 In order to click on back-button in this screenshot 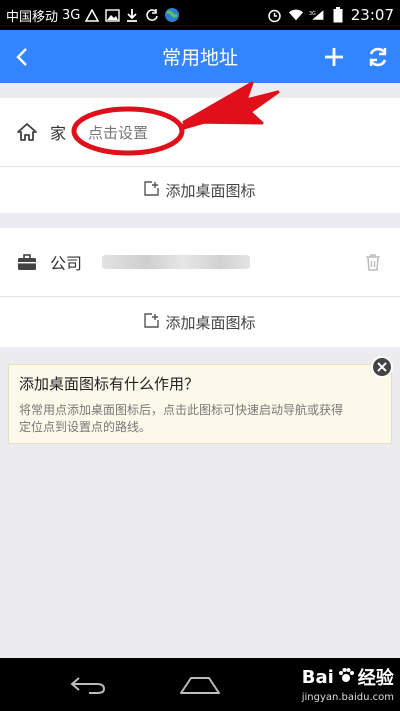, I will do `click(22, 56)`.